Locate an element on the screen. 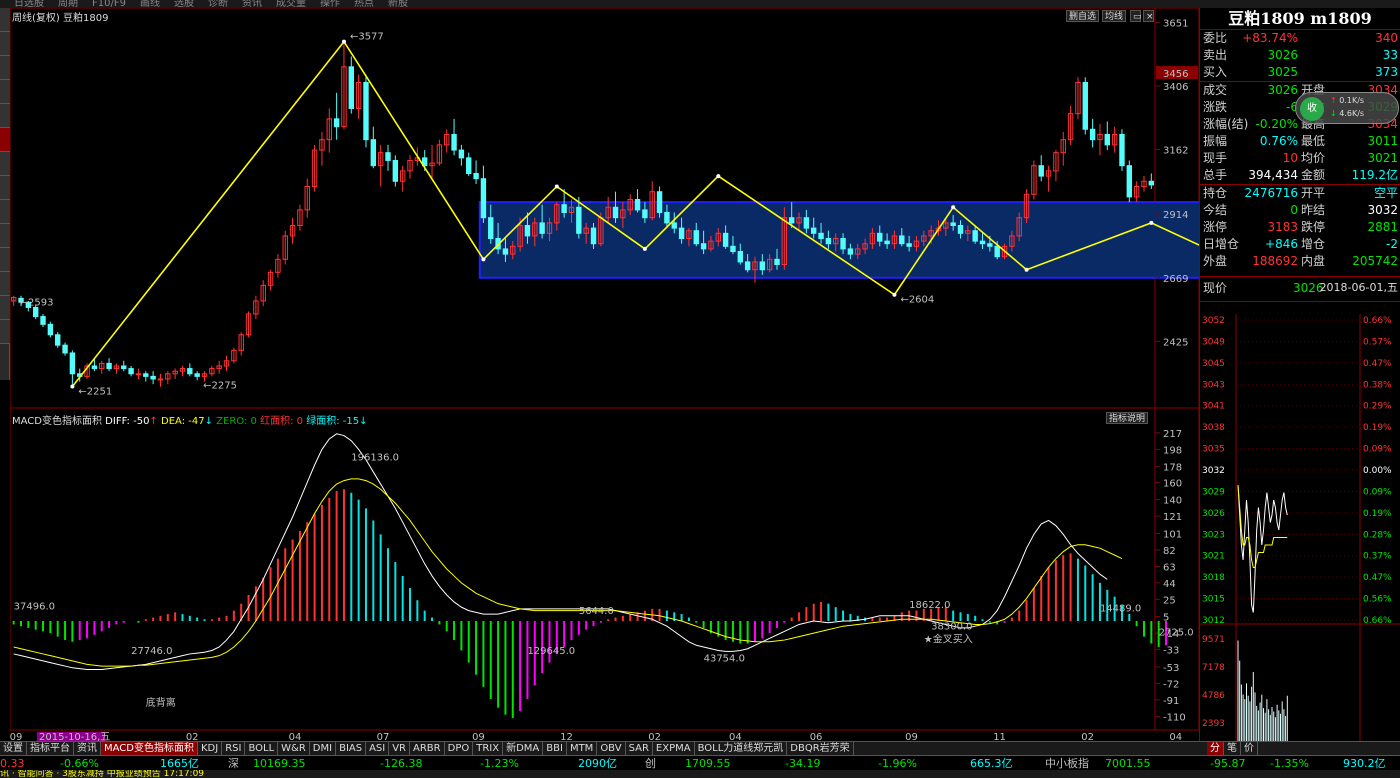 This screenshot has height=778, width=1400. top-menu-item: 诊断 is located at coordinates (218, 4).